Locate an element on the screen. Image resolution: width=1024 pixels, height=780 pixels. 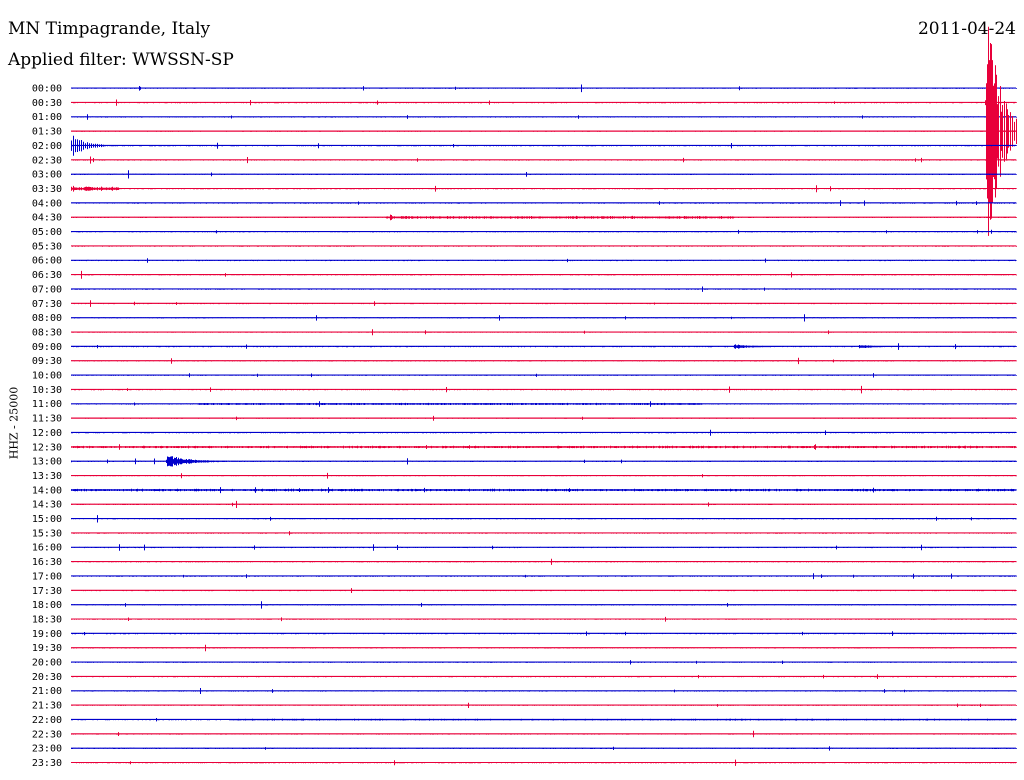
tick-label: 08:30 is located at coordinates (47, 332).